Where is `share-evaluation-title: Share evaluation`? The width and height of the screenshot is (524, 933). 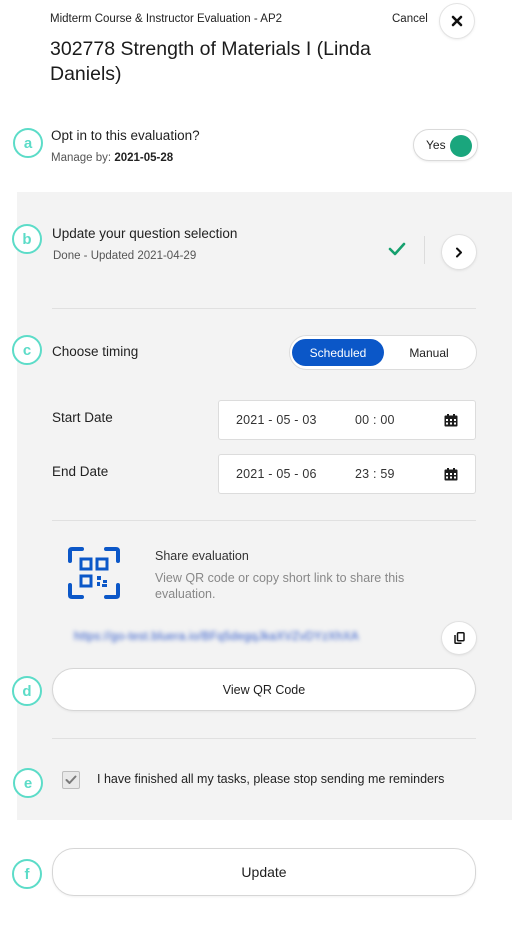
share-evaluation-title: Share evaluation is located at coordinates (202, 556).